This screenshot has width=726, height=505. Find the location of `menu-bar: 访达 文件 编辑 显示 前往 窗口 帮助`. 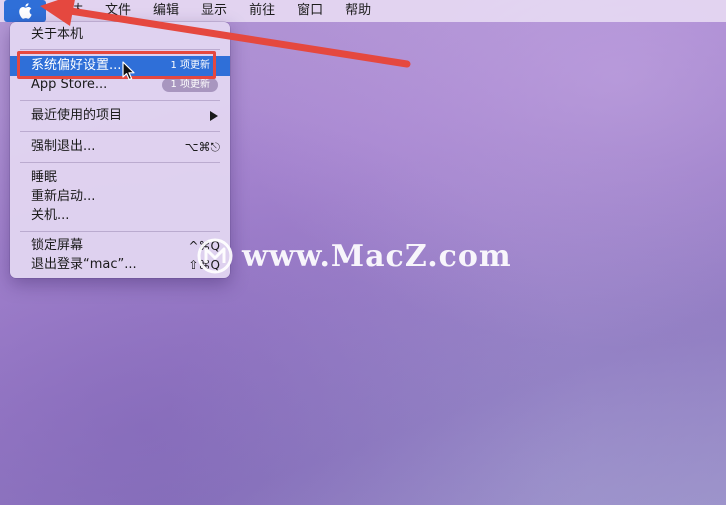

menu-bar: 访达 文件 编辑 显示 前往 窗口 帮助 is located at coordinates (363, 11).